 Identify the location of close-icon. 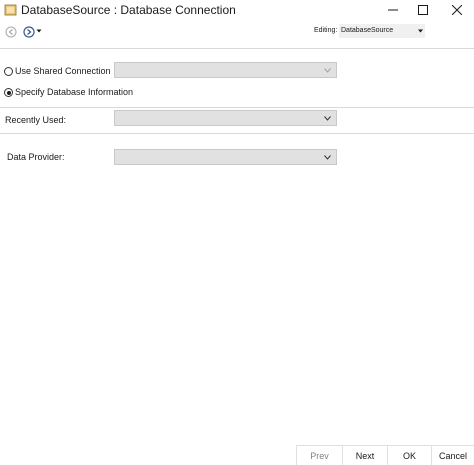
(457, 10).